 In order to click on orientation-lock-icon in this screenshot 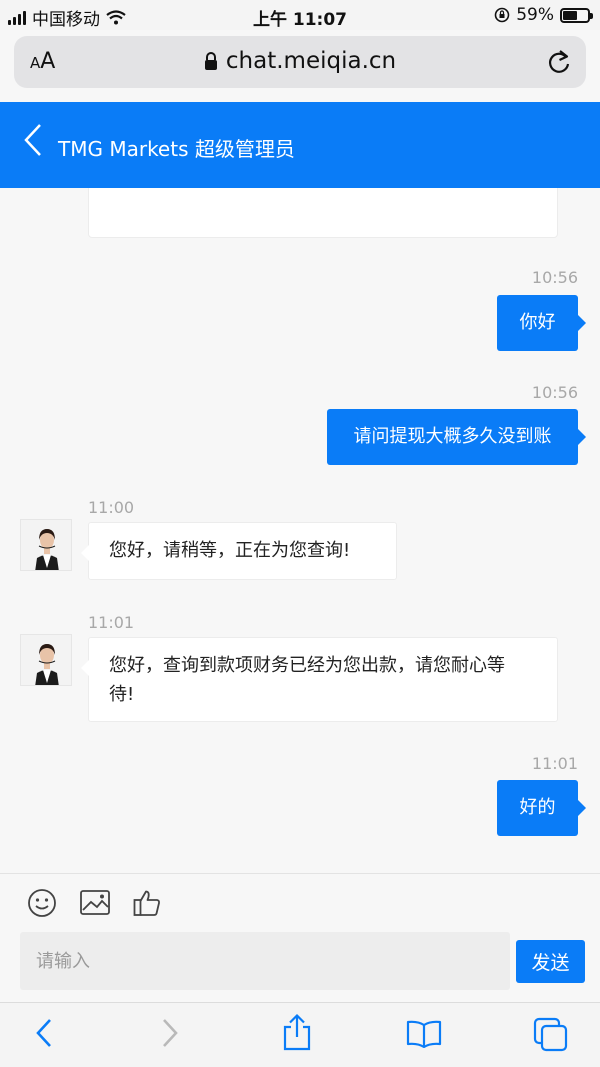, I will do `click(502, 15)`.